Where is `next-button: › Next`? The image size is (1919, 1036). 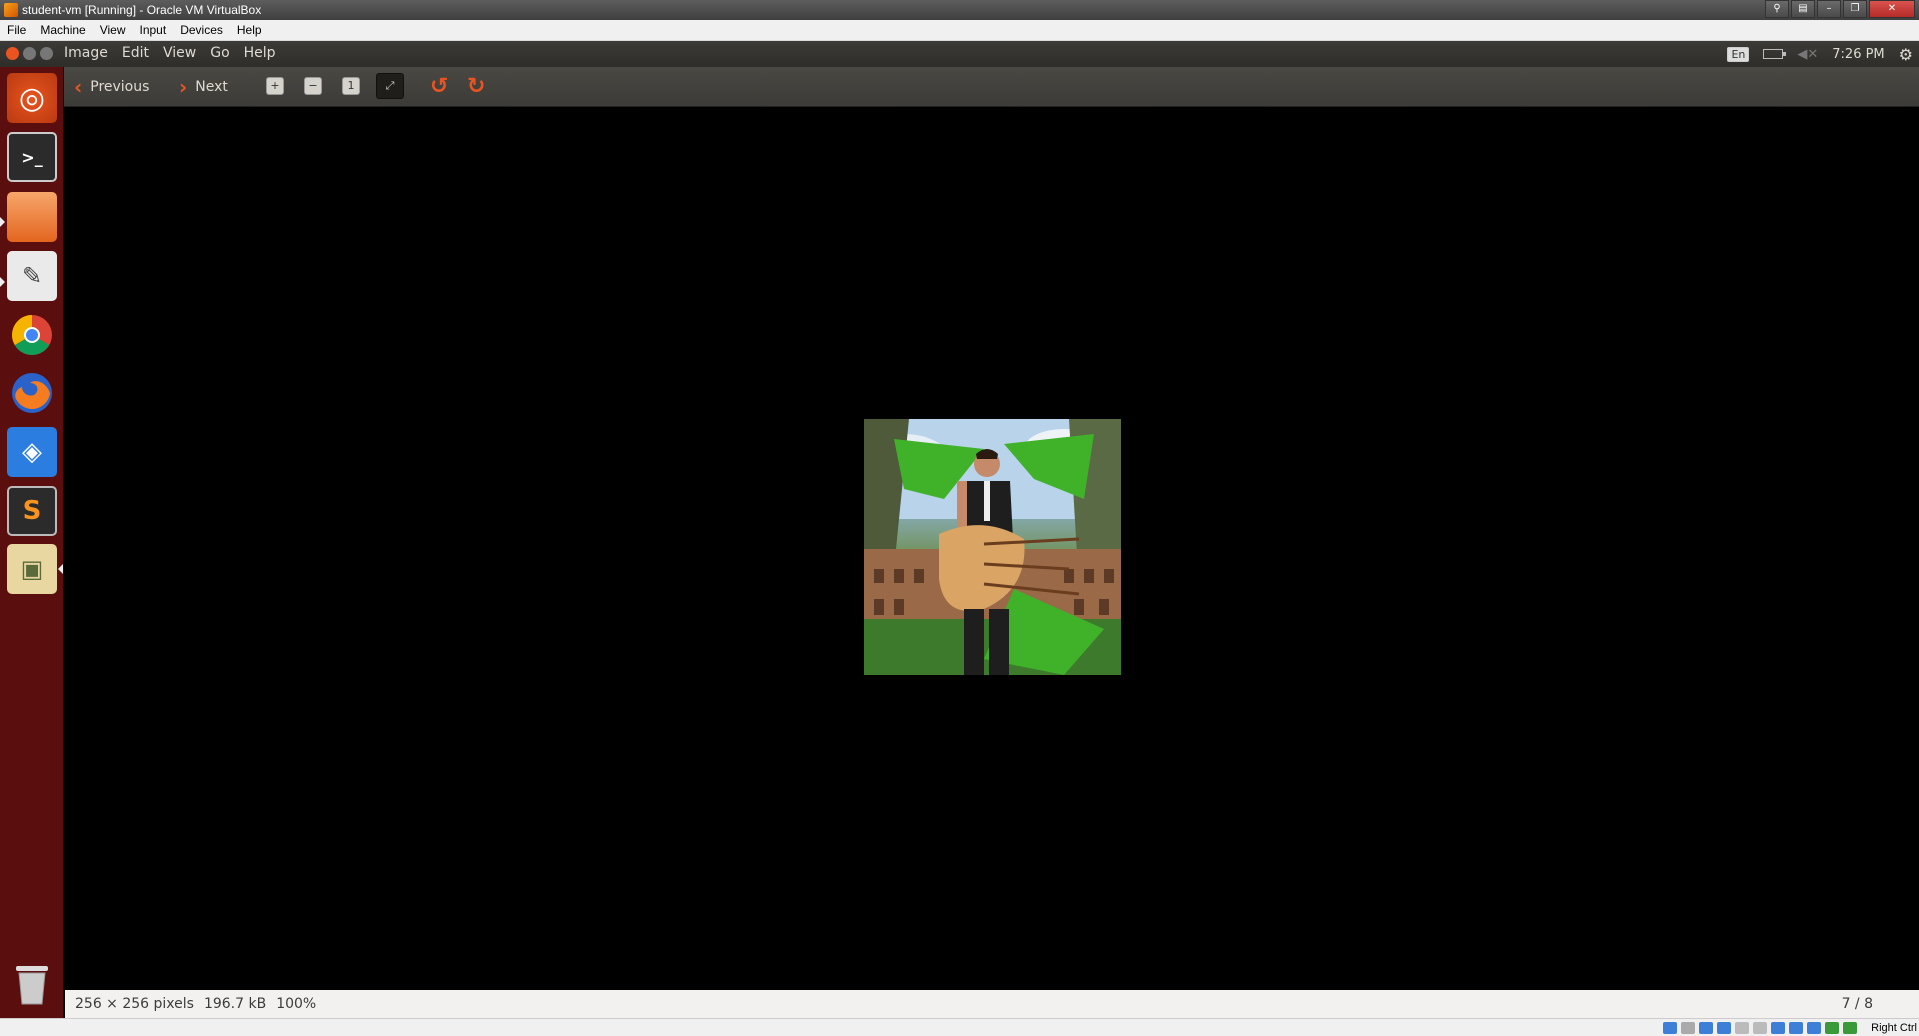 next-button: › Next is located at coordinates (203, 87).